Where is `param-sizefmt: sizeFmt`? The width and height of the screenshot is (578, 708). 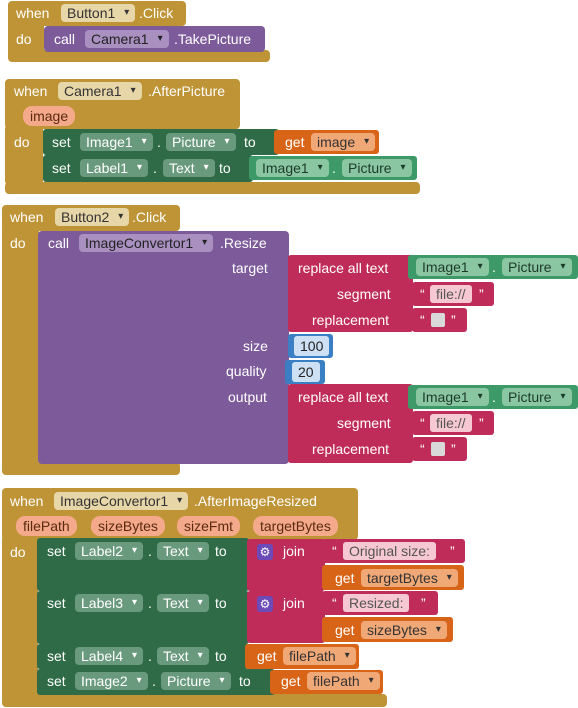 param-sizefmt: sizeFmt is located at coordinates (208, 526).